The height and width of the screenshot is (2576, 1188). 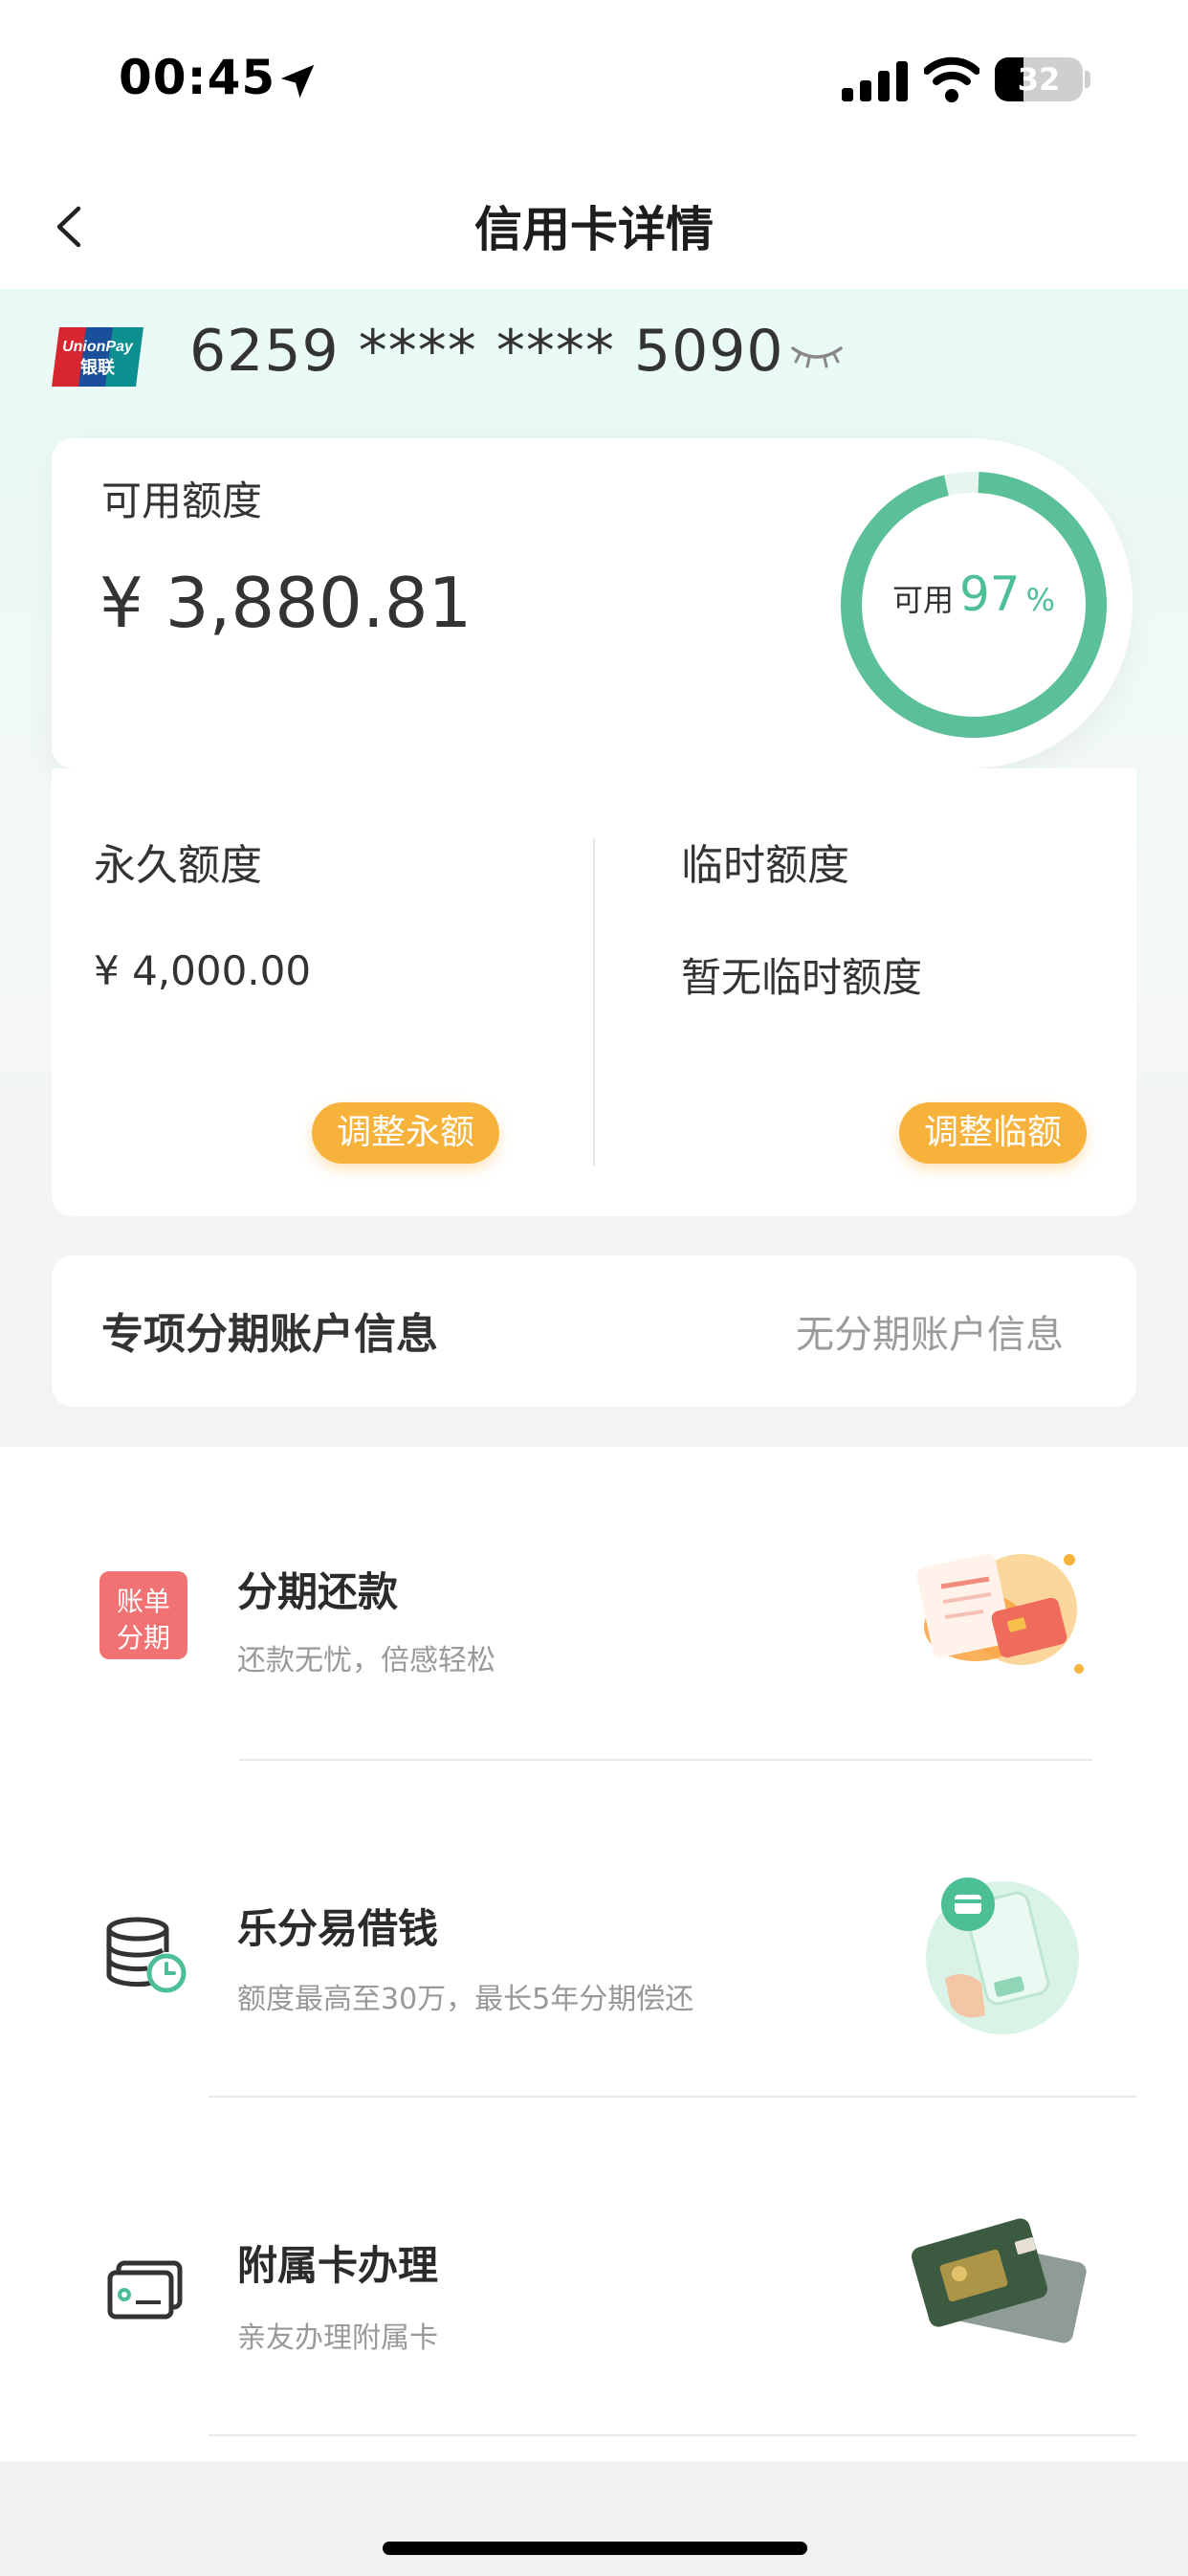 I want to click on ring-unit: %, so click(x=1040, y=600).